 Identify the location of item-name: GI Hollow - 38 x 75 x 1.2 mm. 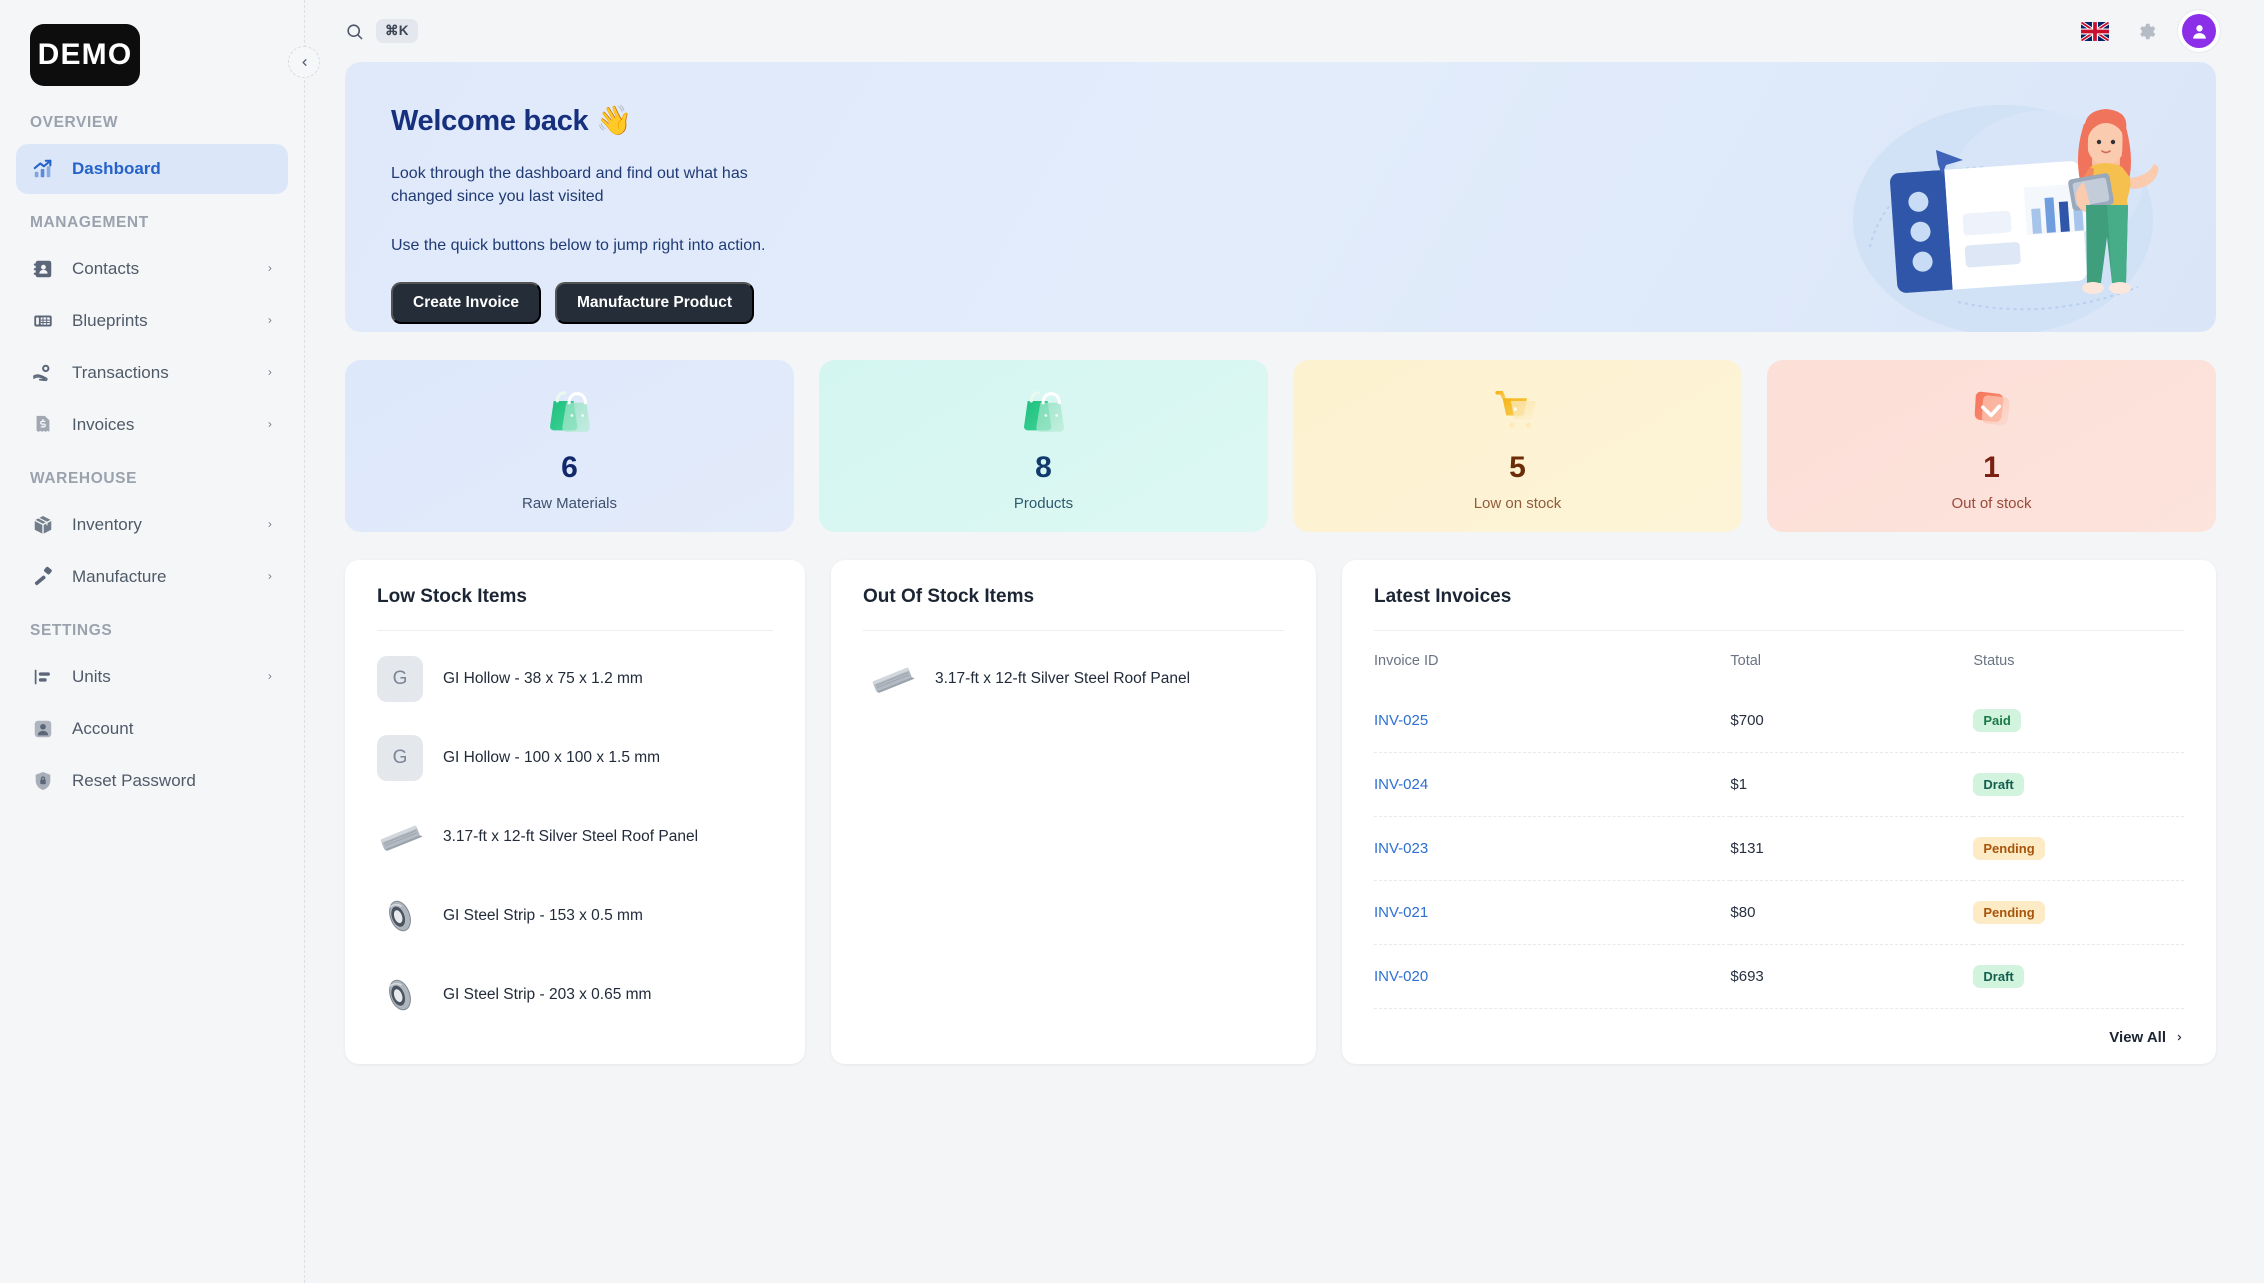
(543, 678).